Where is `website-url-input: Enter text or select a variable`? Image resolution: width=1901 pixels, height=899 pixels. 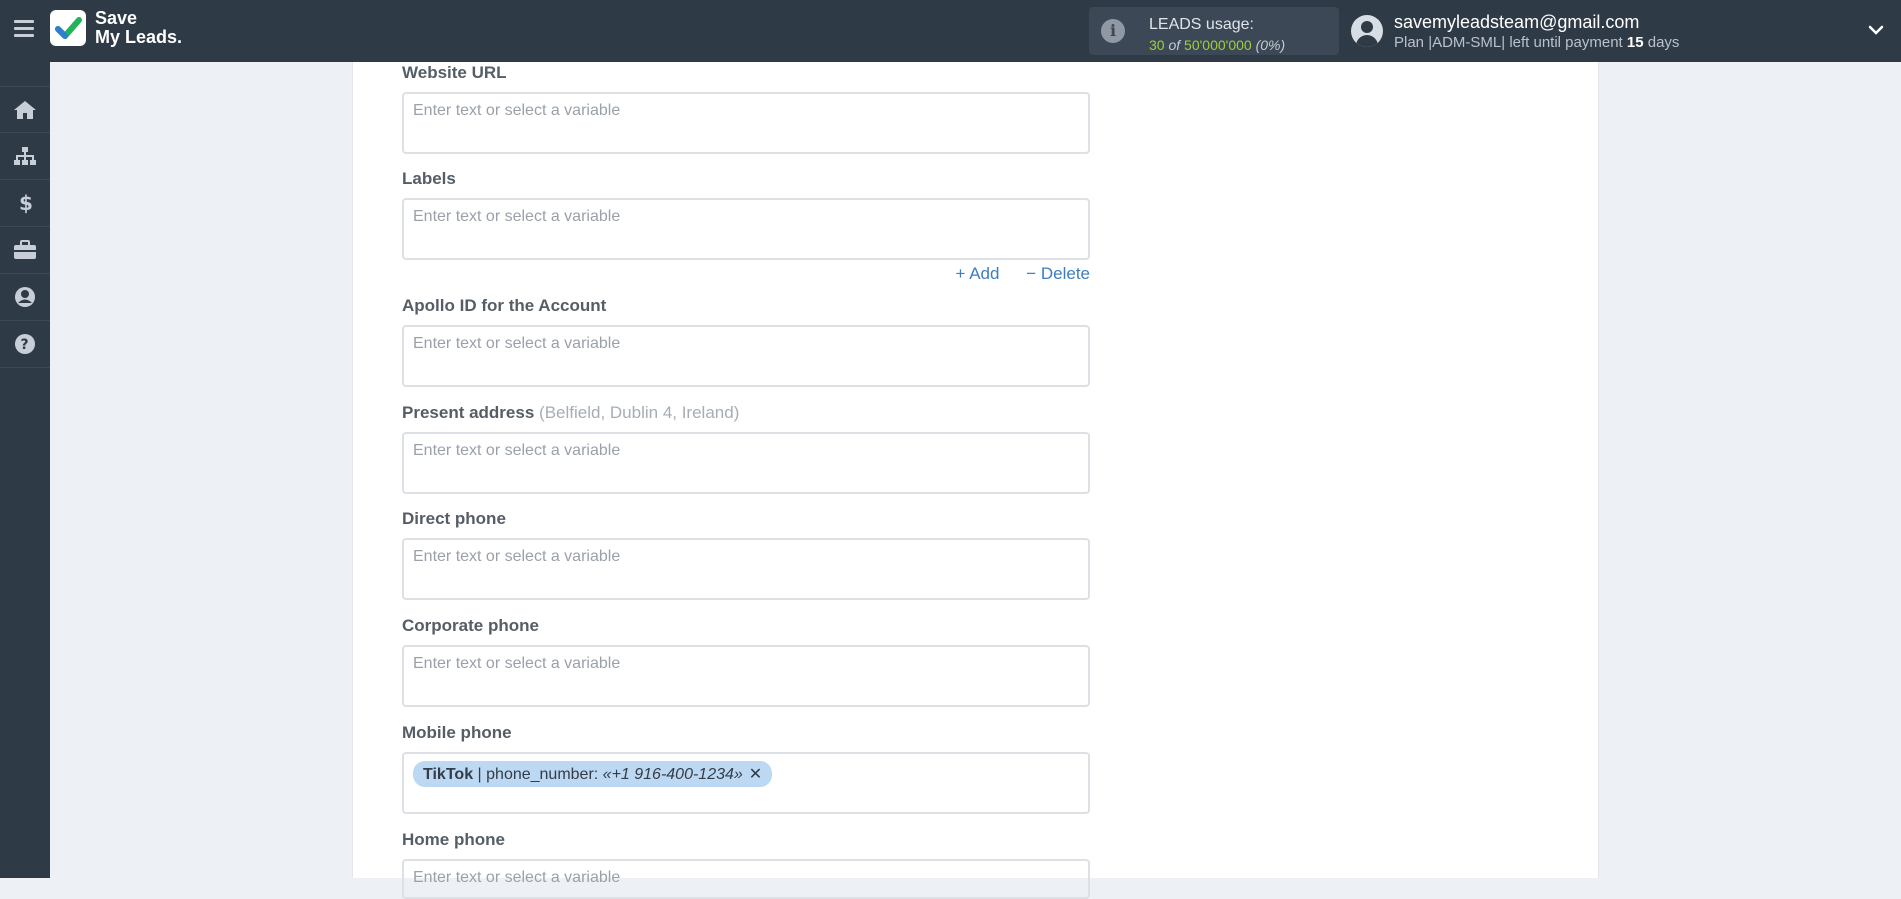 website-url-input: Enter text or select a variable is located at coordinates (746, 123).